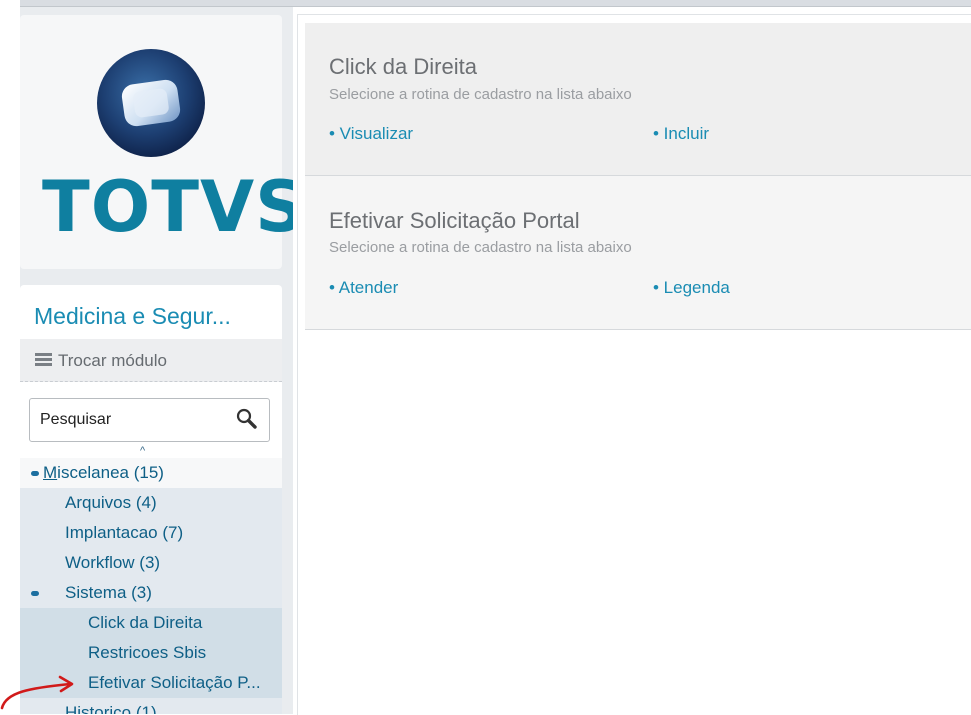 The image size is (971, 715). Describe the element at coordinates (103, 472) in the screenshot. I see `tree-item-label: Miscelanea (15)` at that location.